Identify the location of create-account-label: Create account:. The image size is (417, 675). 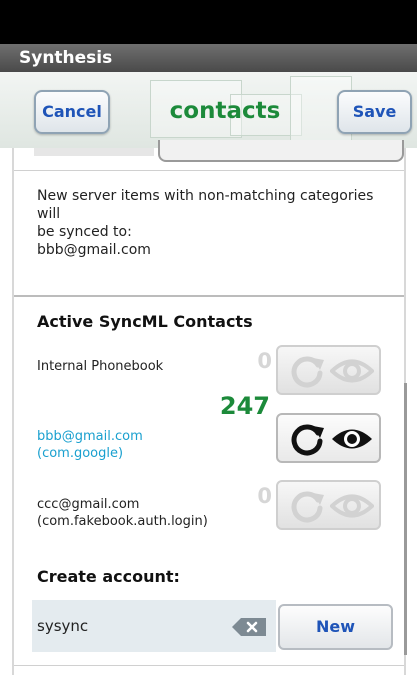
(108, 576).